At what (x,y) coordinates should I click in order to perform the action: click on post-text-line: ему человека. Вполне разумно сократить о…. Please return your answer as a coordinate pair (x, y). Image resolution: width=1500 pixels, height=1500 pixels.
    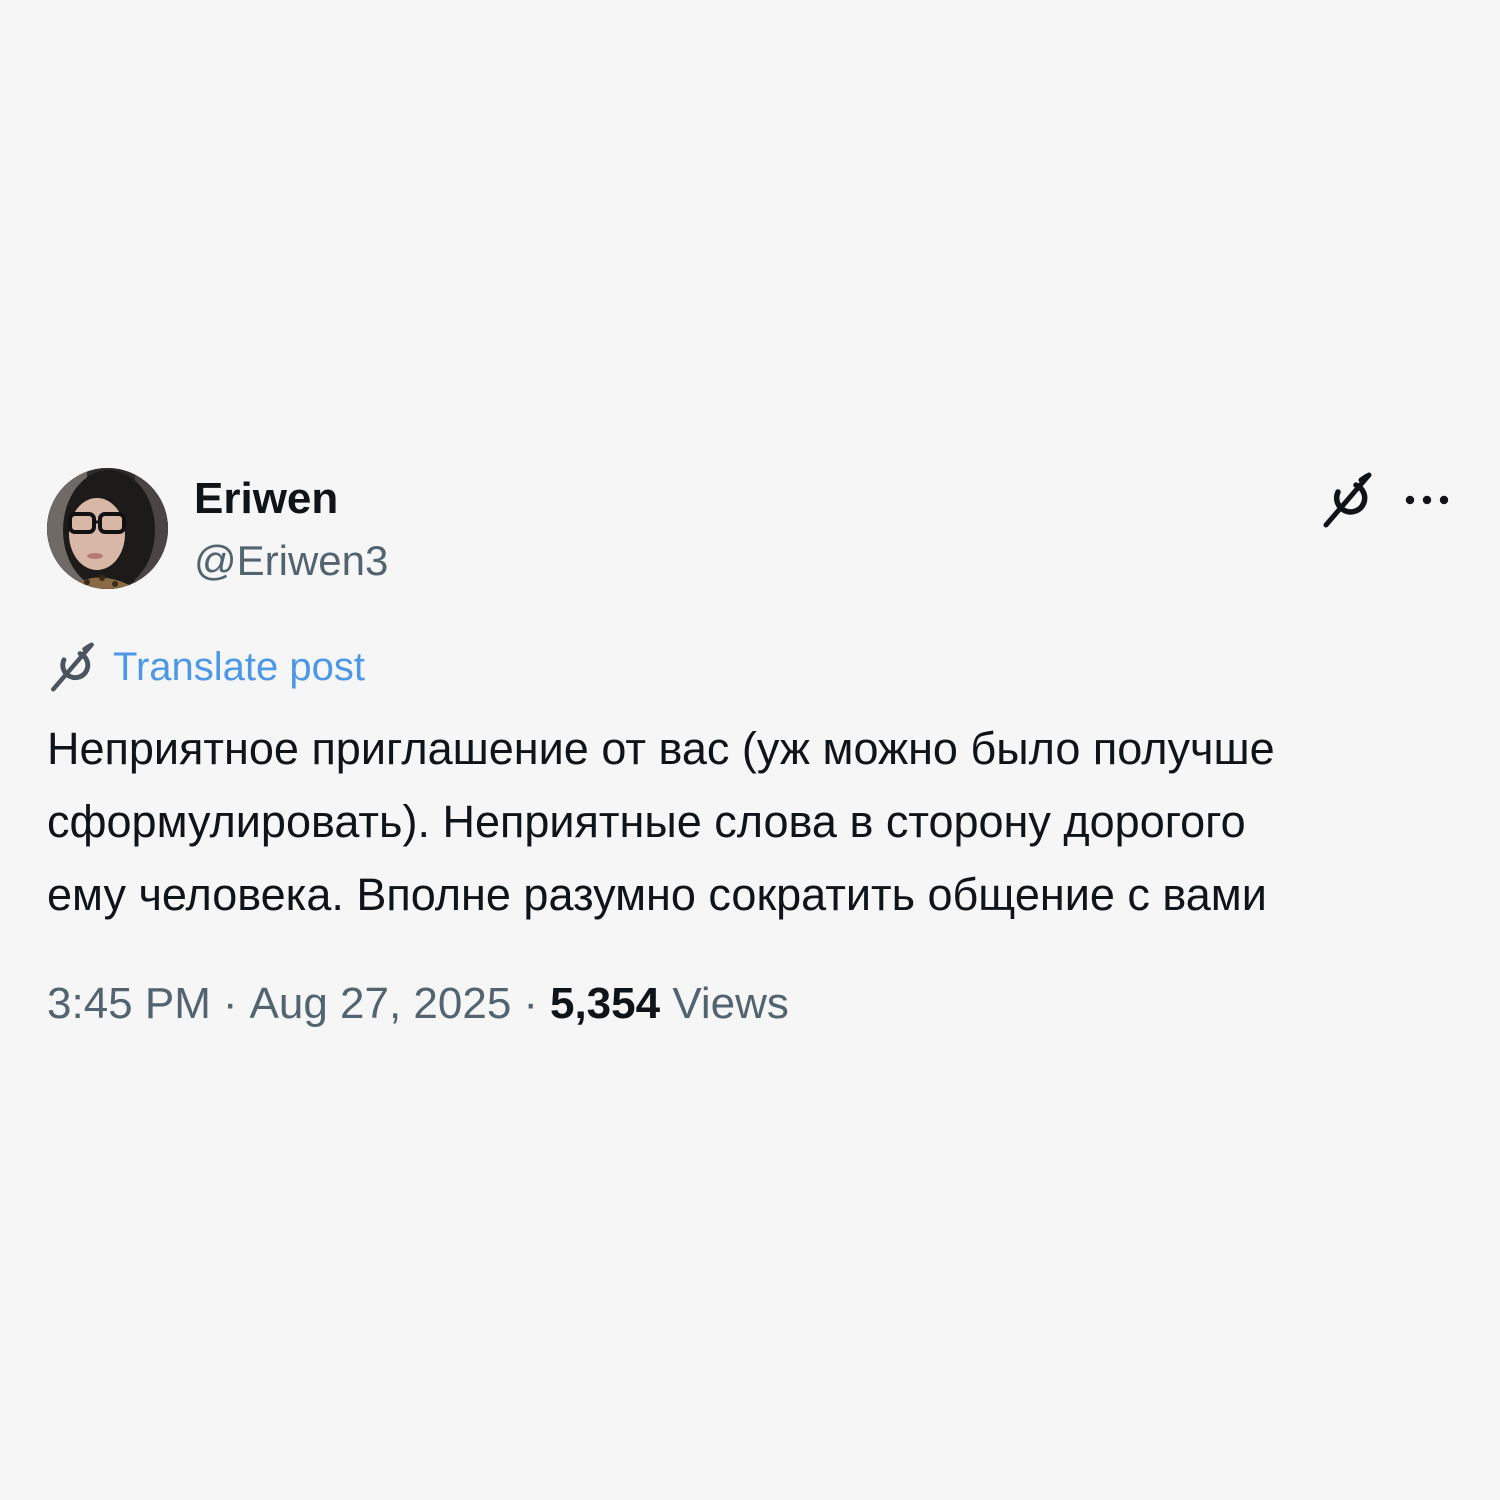
    Looking at the image, I should click on (657, 894).